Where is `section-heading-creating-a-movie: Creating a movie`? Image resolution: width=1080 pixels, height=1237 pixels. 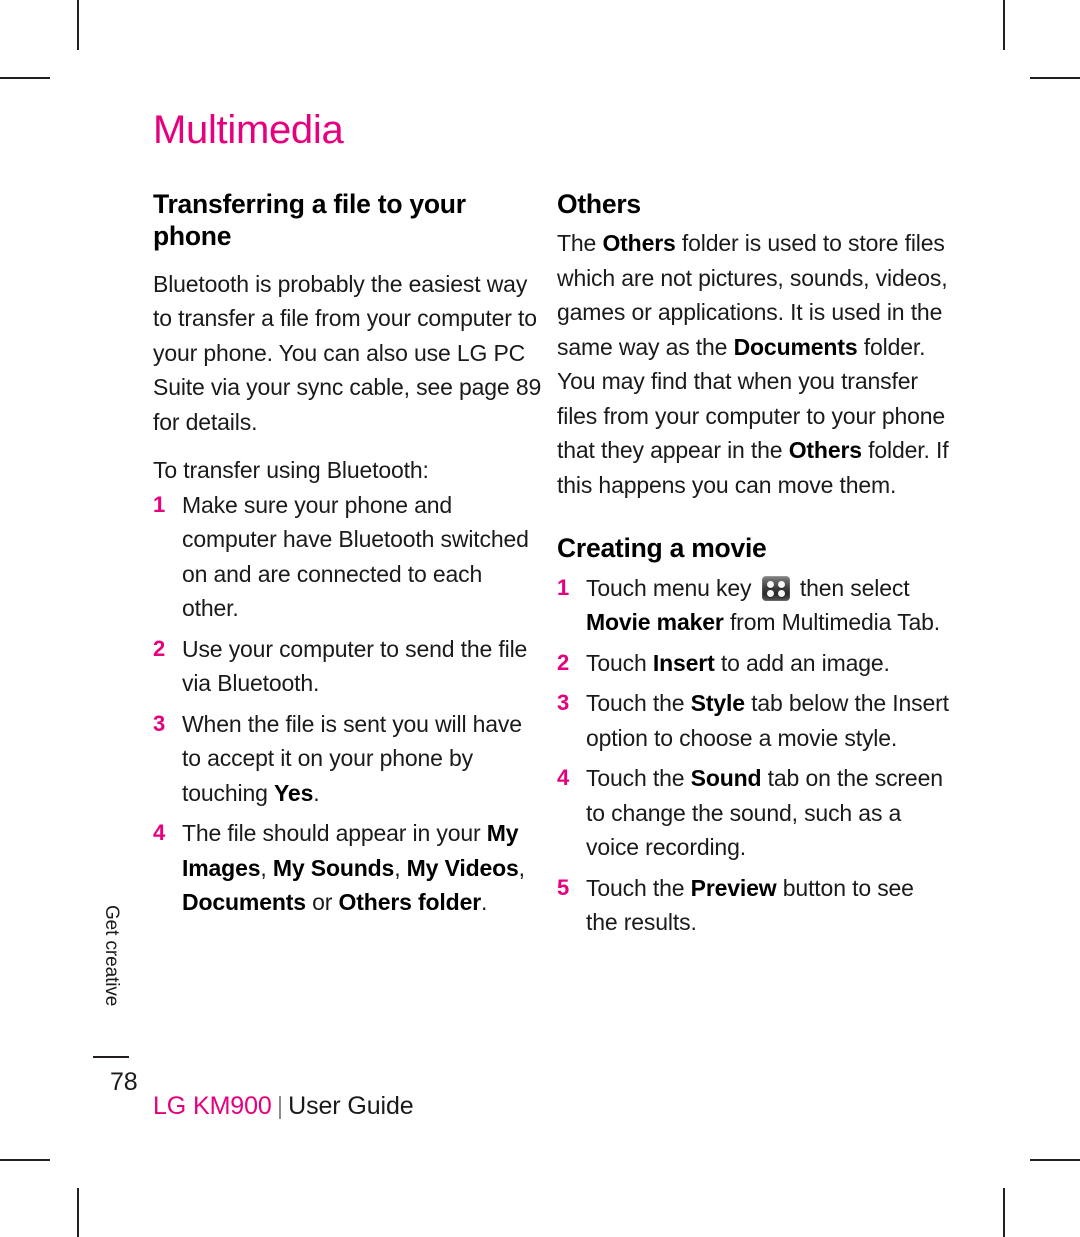
section-heading-creating-a-movie: Creating a movie is located at coordinates (662, 548).